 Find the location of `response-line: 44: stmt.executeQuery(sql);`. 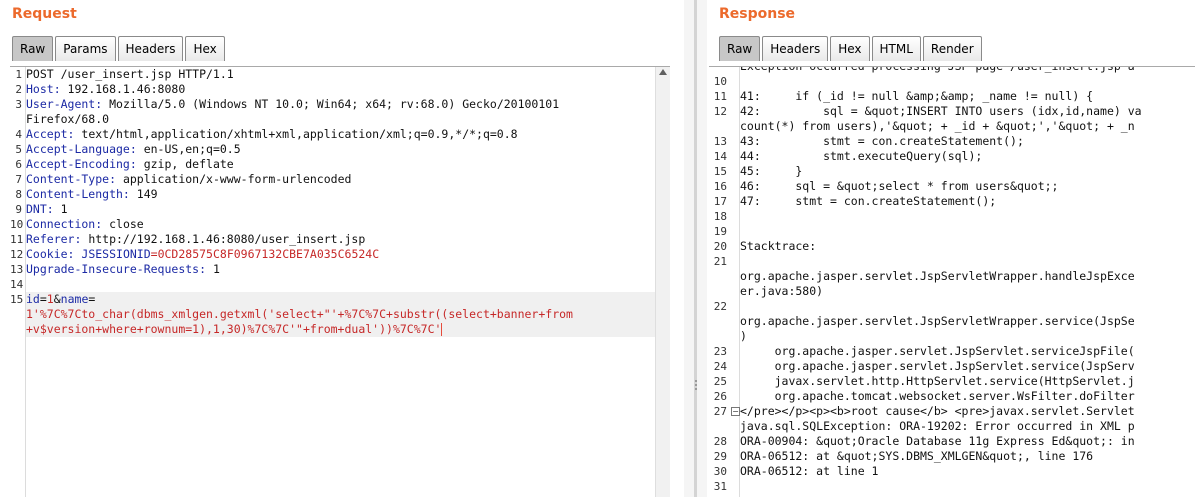

response-line: 44: stmt.executeQuery(sql); is located at coordinates (967, 156).